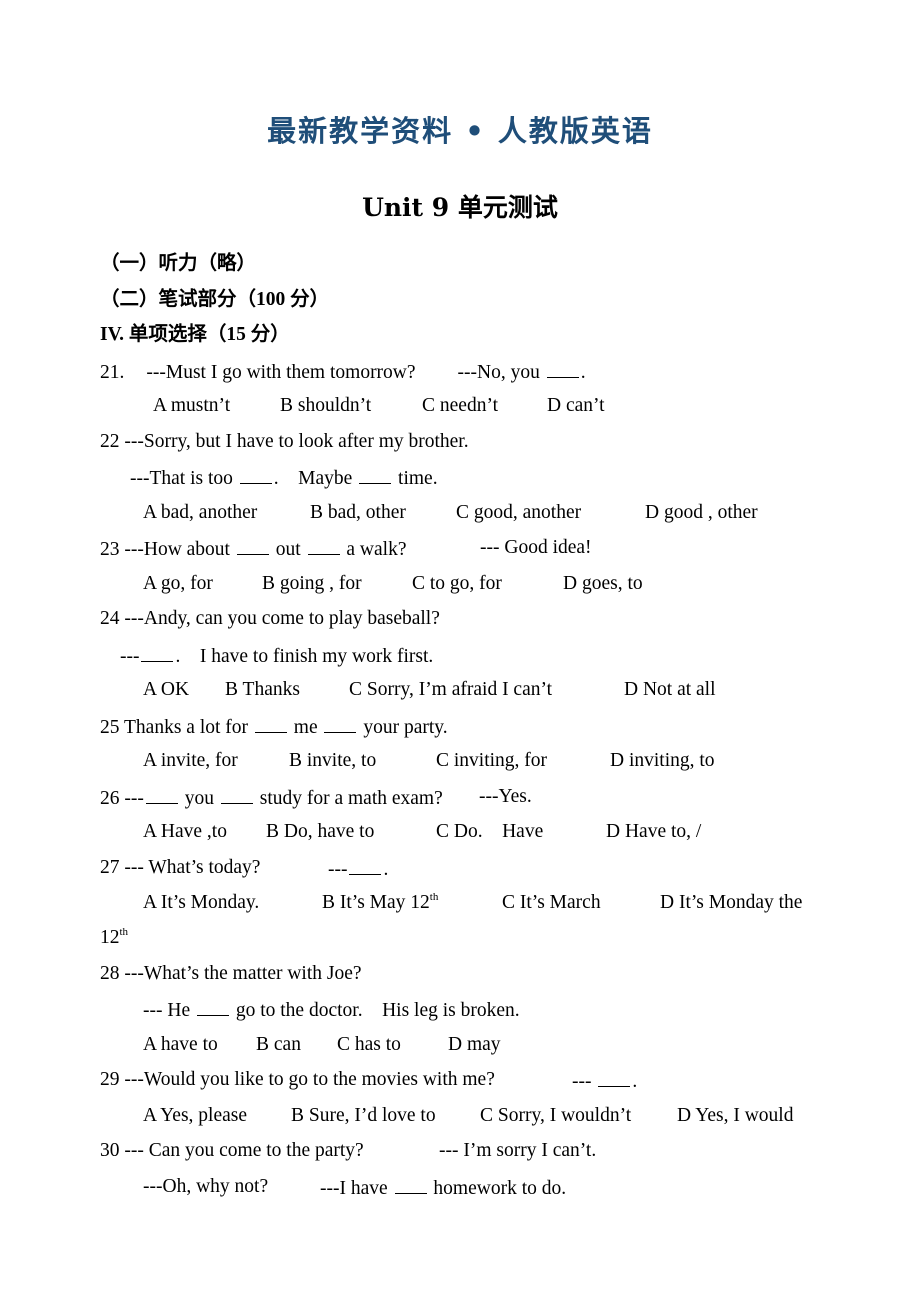 This screenshot has height=1300, width=920. I want to click on option-b: B shouldn’t, so click(326, 405).